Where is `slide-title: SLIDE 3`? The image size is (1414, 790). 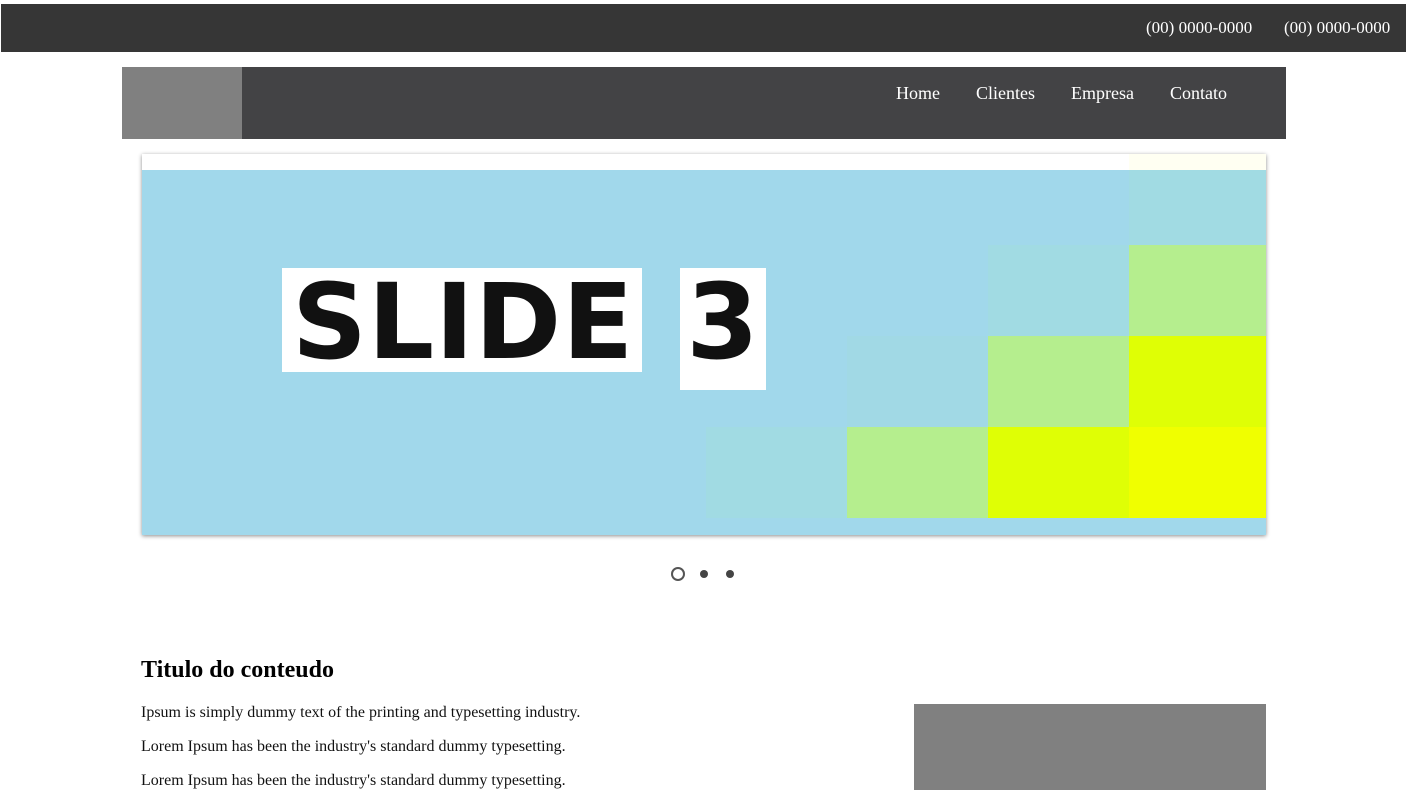 slide-title: SLIDE 3 is located at coordinates (524, 329).